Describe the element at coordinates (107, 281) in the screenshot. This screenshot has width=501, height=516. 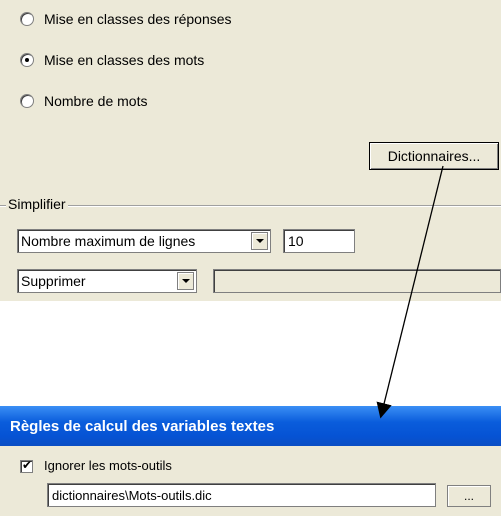
I see `action-select: Supprimer` at that location.